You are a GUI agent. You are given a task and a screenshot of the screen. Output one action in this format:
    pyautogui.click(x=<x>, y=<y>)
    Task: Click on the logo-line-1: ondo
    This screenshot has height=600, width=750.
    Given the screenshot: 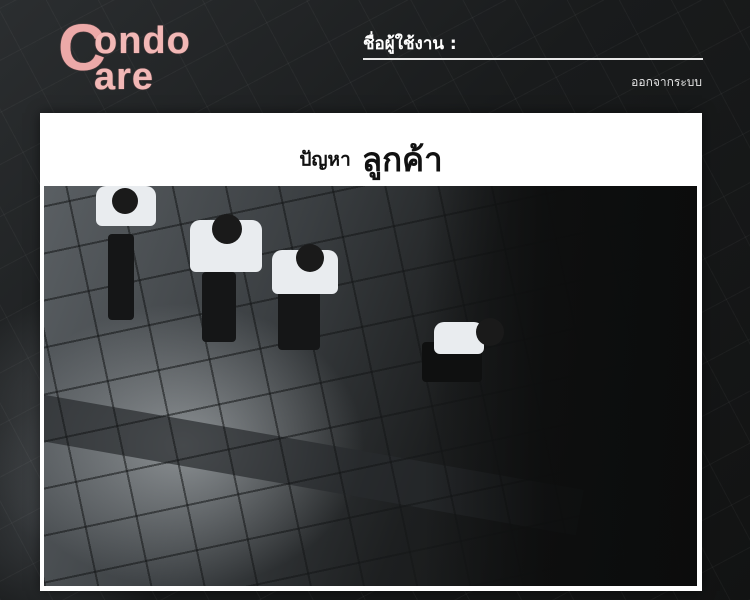 What is the action you would take?
    pyautogui.click(x=142, y=41)
    